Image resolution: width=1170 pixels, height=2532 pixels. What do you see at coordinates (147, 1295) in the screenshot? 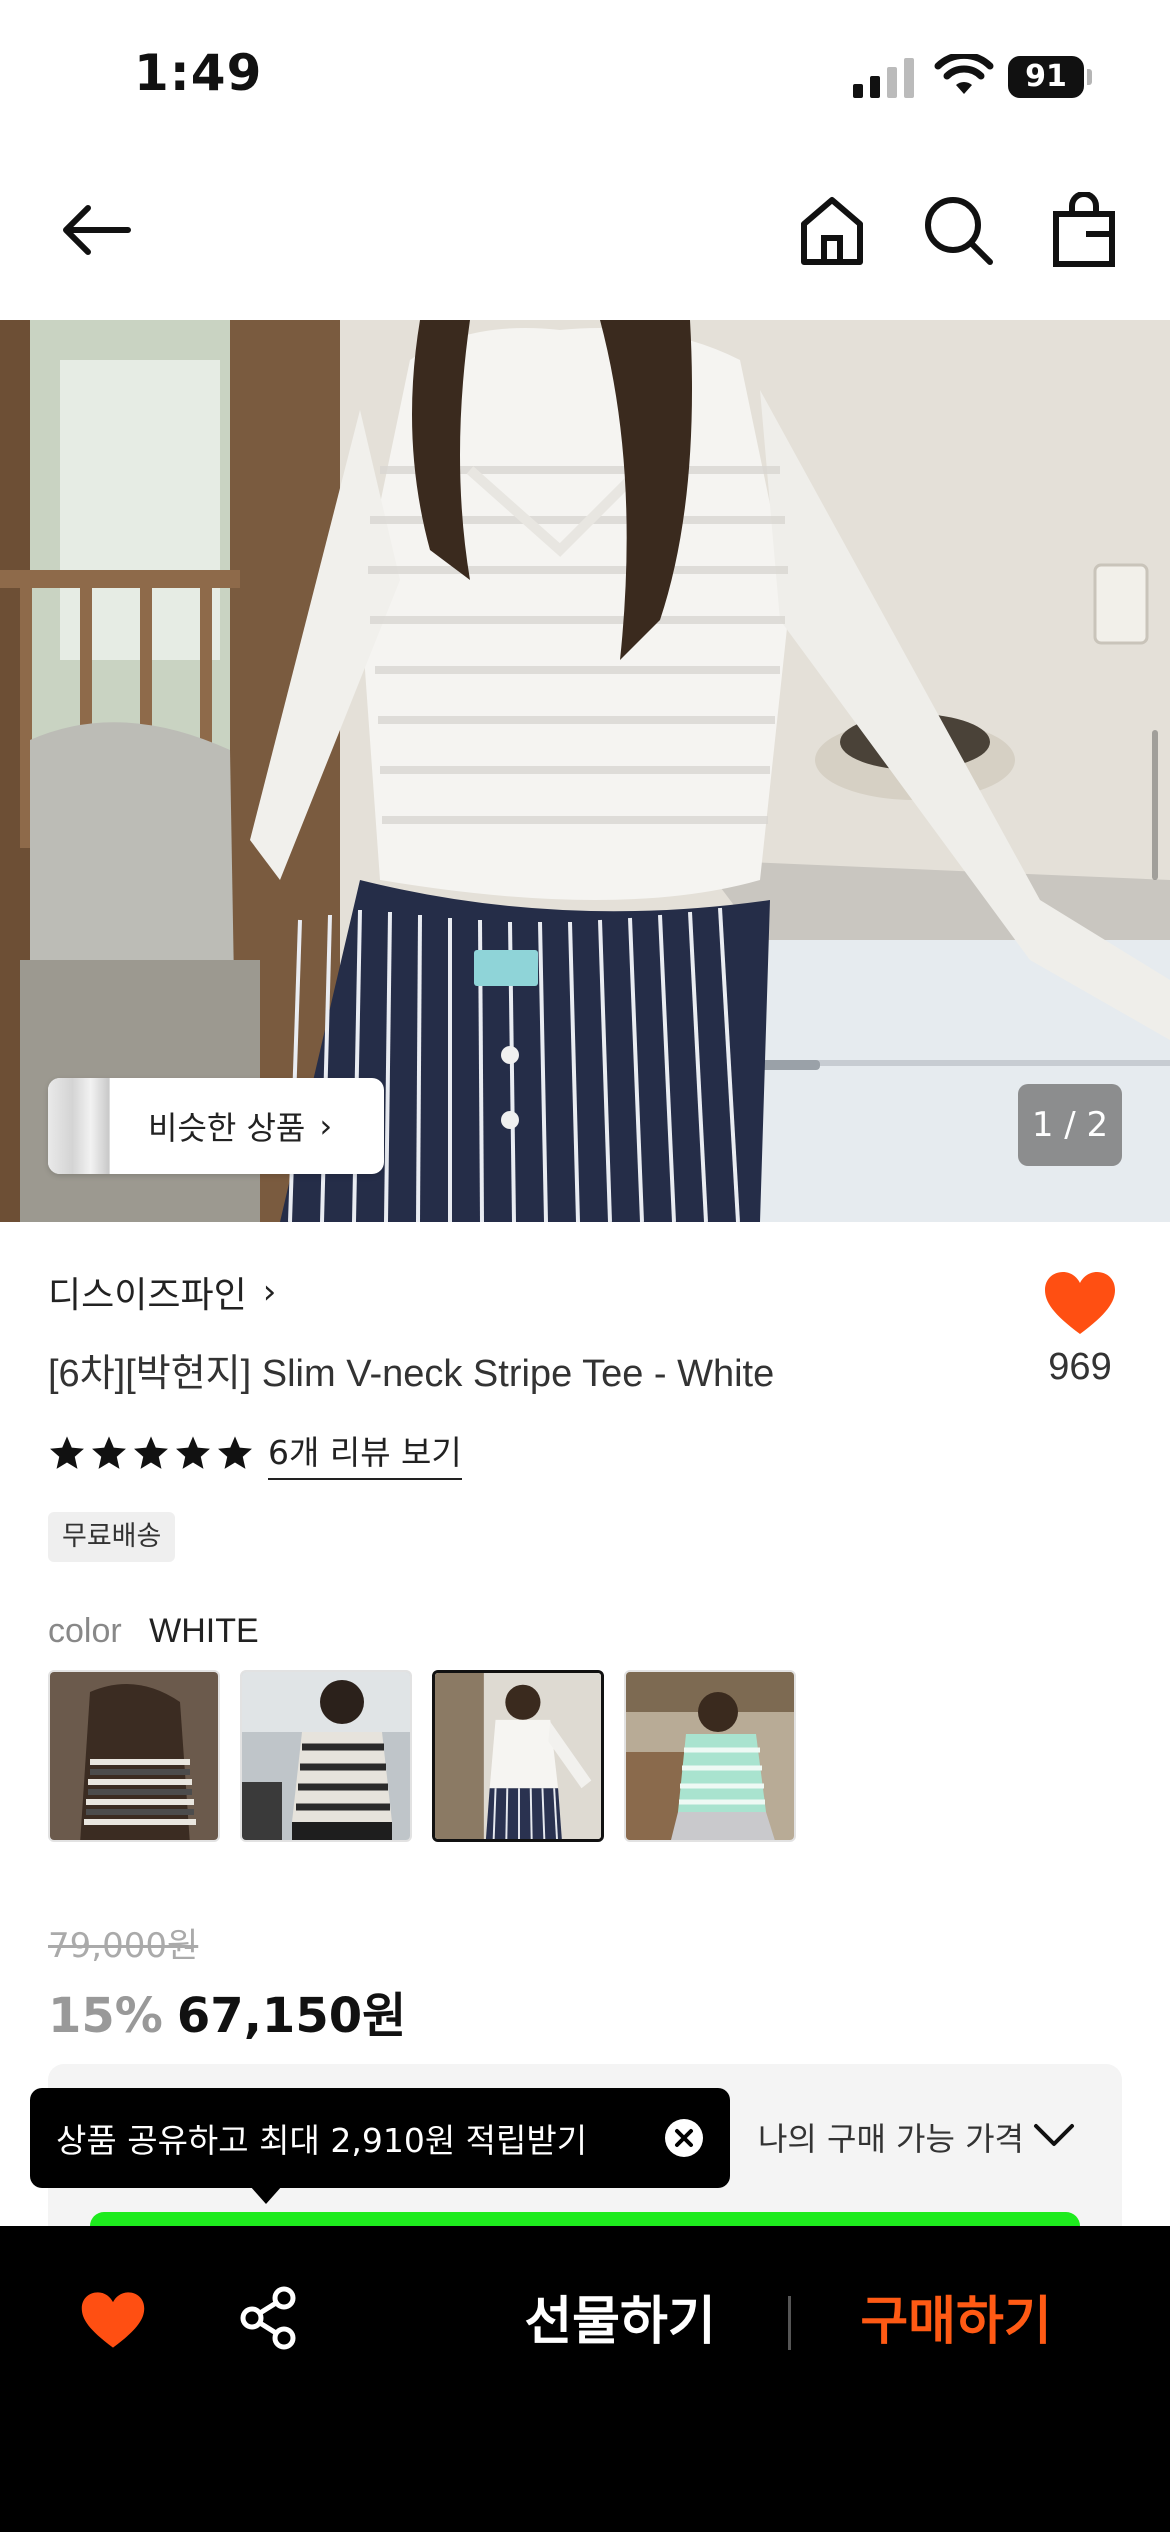
I see `brand-name: 디스이즈파인` at bounding box center [147, 1295].